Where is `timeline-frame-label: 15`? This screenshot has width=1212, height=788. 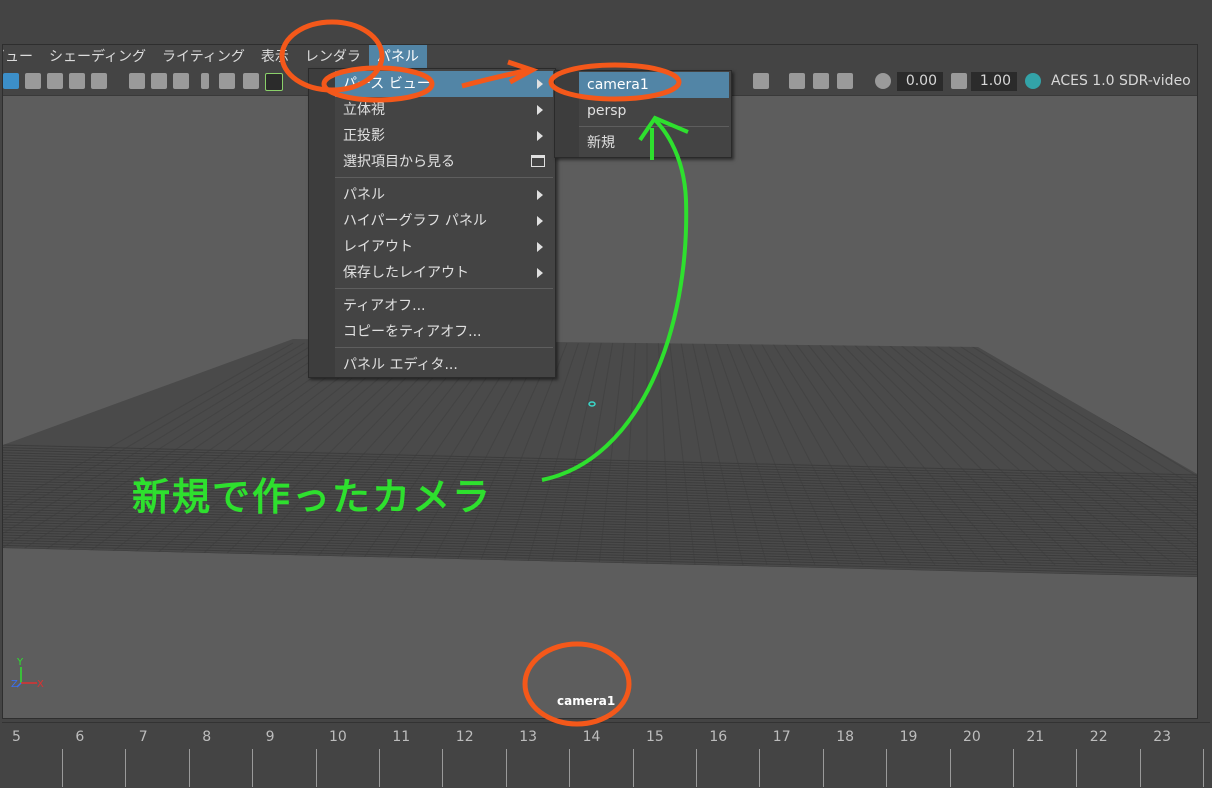 timeline-frame-label: 15 is located at coordinates (655, 737).